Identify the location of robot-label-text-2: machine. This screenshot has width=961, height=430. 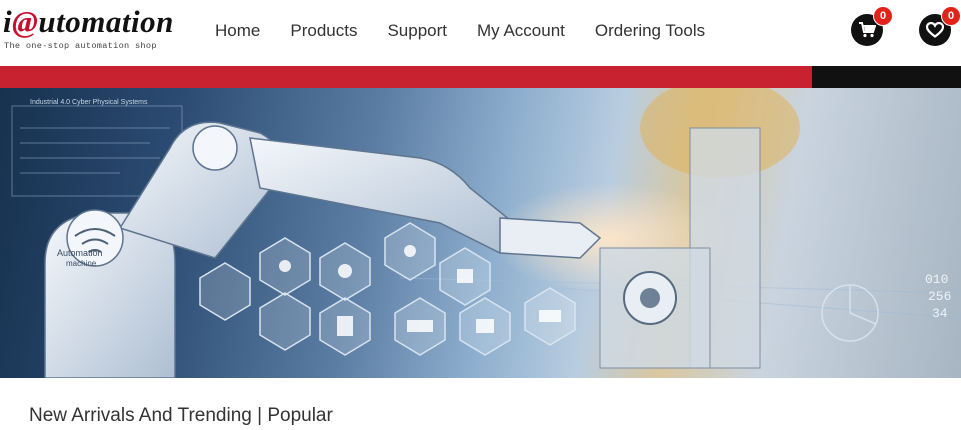
(81, 263).